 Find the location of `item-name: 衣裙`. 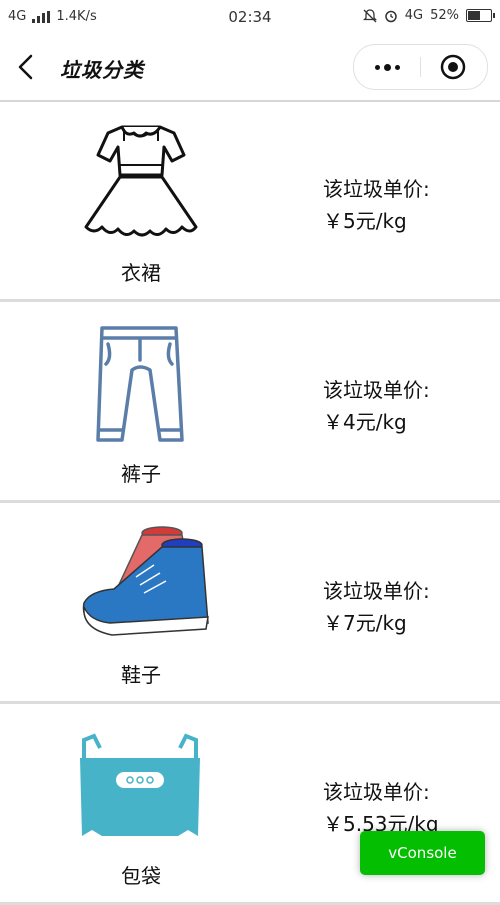

item-name: 衣裙 is located at coordinates (141, 273).